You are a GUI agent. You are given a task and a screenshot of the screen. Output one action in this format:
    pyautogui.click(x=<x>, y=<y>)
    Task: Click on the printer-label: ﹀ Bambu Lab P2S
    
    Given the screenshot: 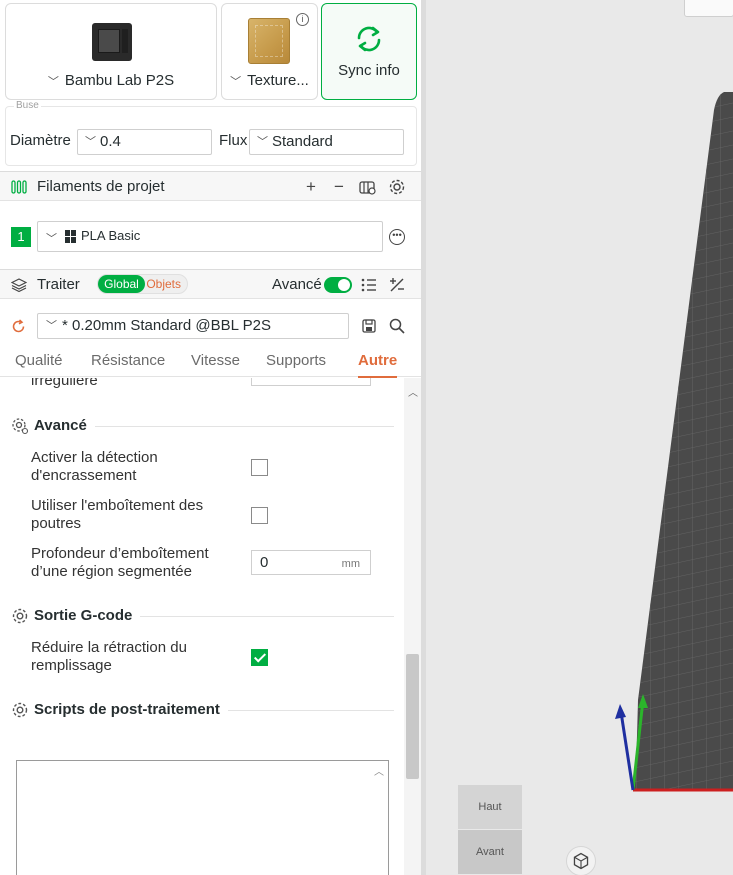 What is the action you would take?
    pyautogui.click(x=111, y=80)
    